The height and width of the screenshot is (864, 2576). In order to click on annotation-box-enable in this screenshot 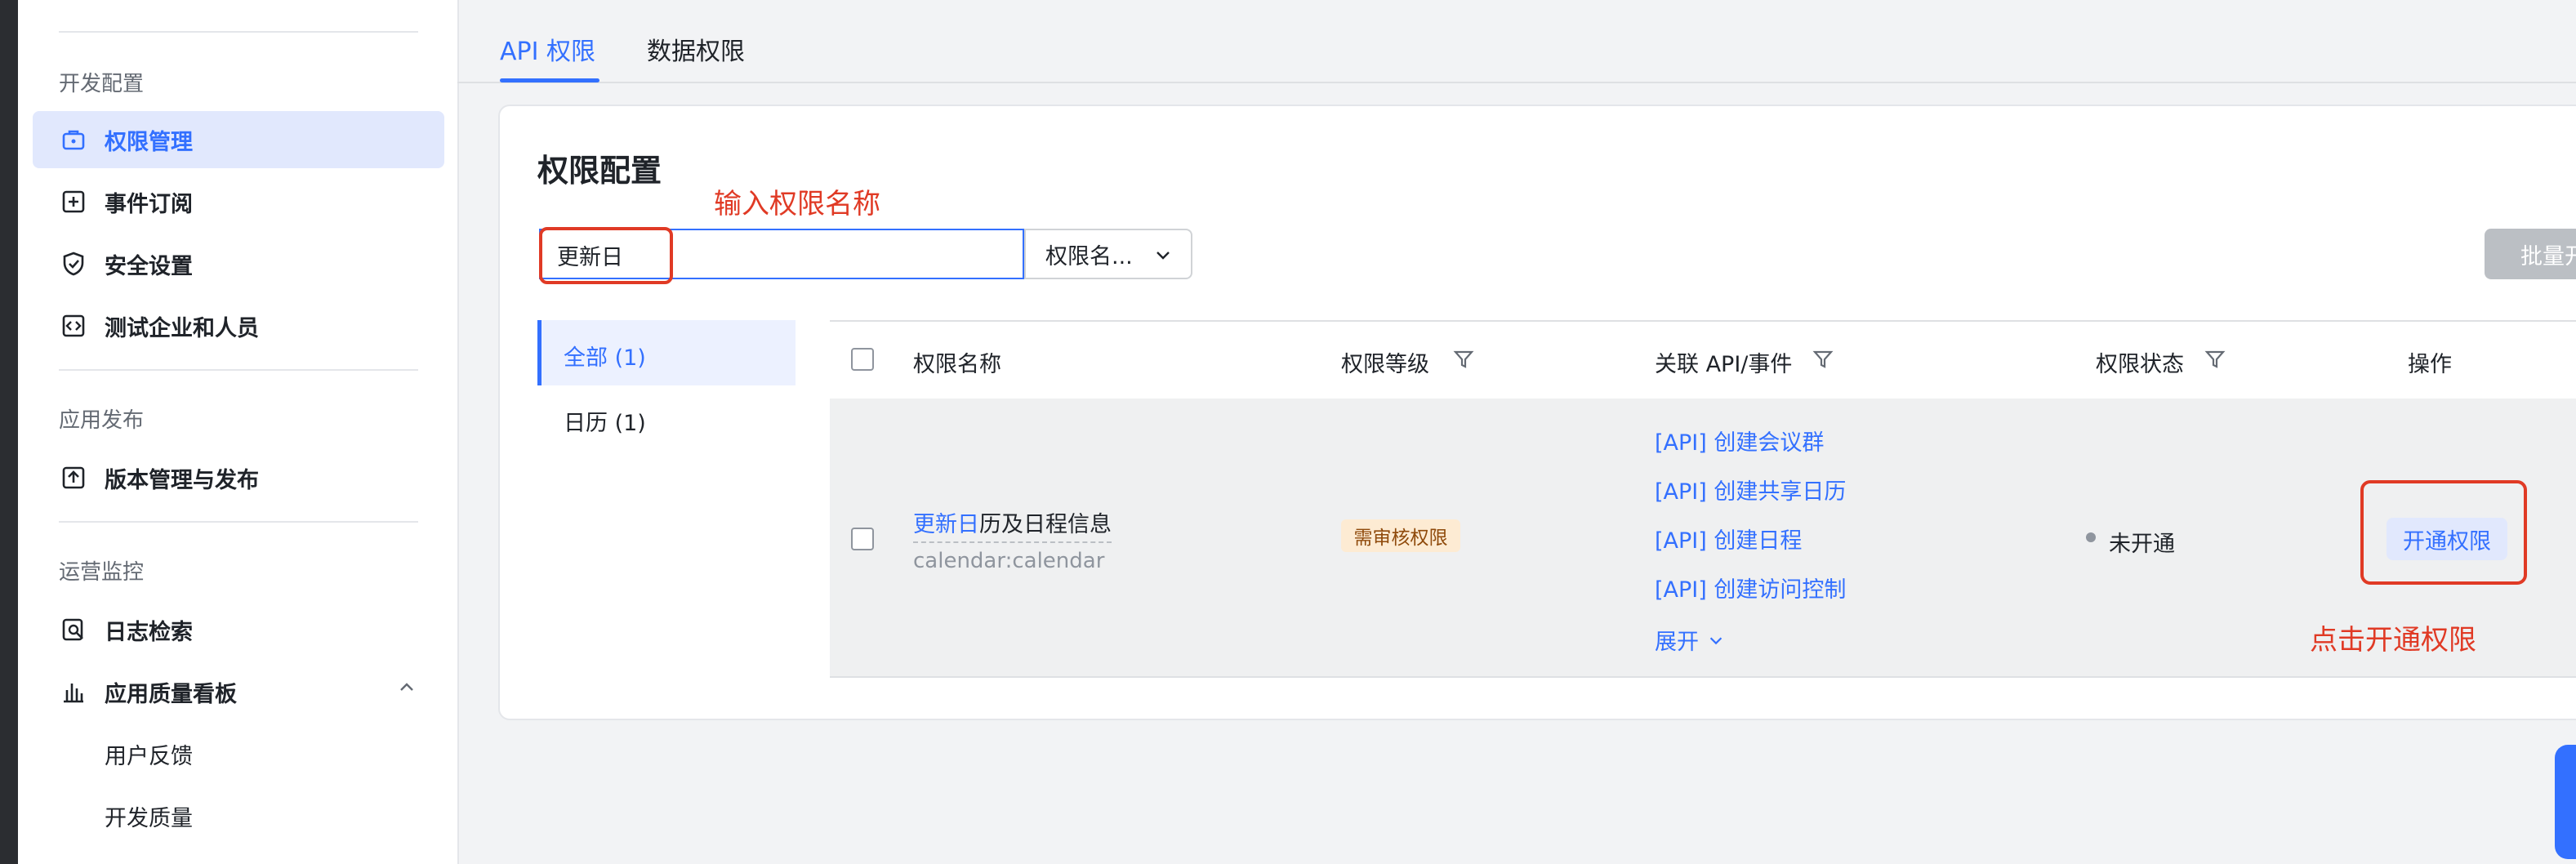, I will do `click(2443, 532)`.